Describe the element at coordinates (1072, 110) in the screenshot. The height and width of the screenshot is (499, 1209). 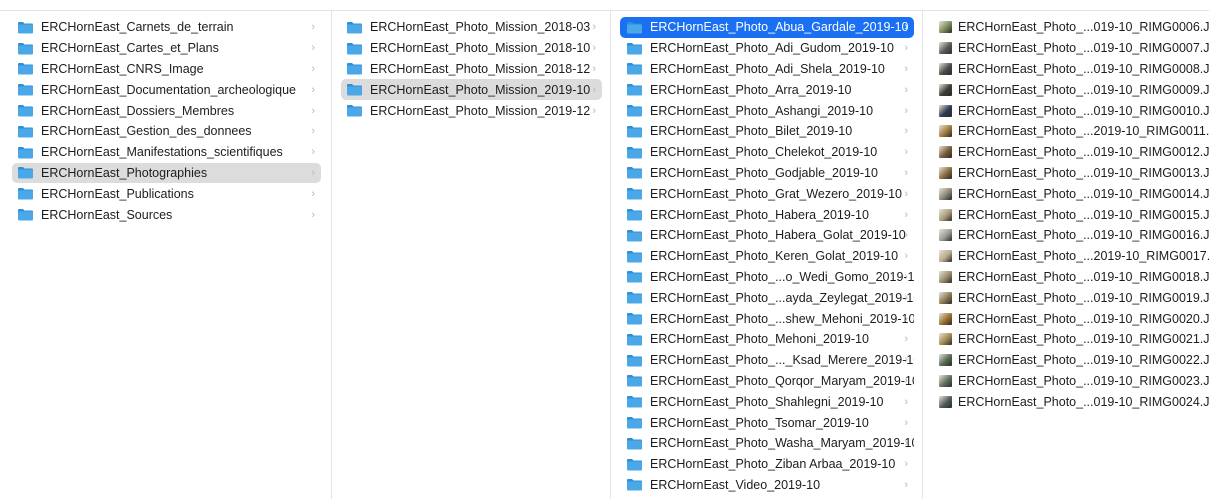
I see `file-item: ERCHornEast_Photo_...019-10_RIMG0010.JPG` at that location.